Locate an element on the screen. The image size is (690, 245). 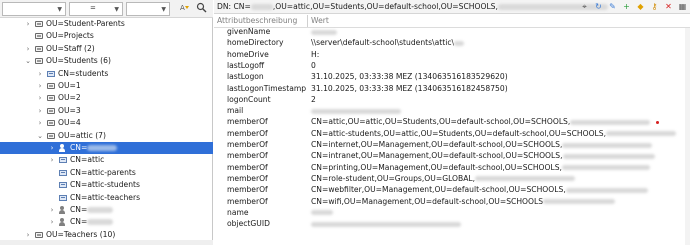
group-icon is located at coordinates (51, 73).